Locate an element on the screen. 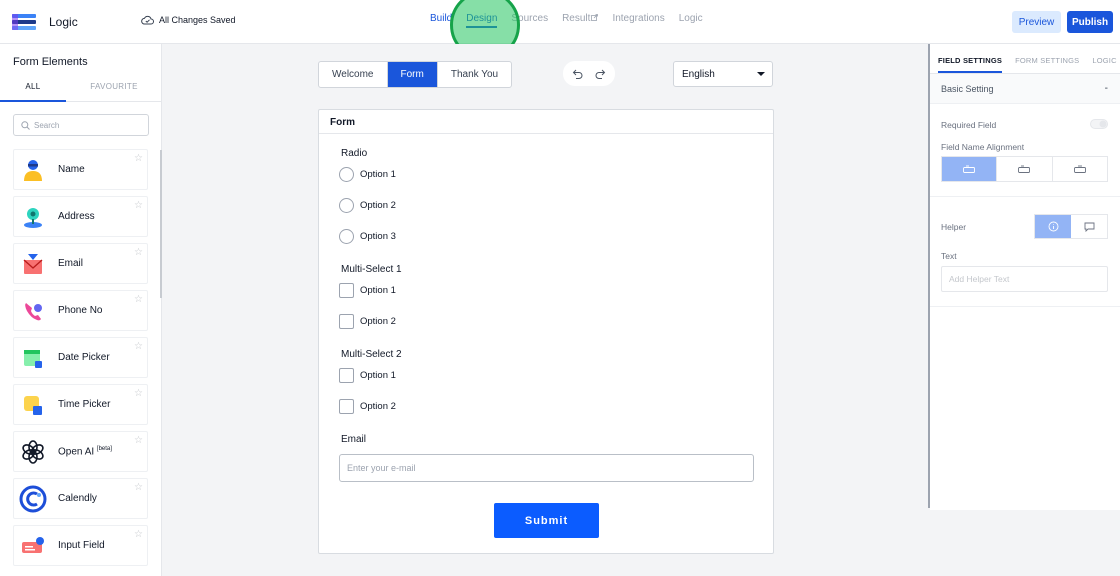  element-label: Input Field is located at coordinates (81, 545).